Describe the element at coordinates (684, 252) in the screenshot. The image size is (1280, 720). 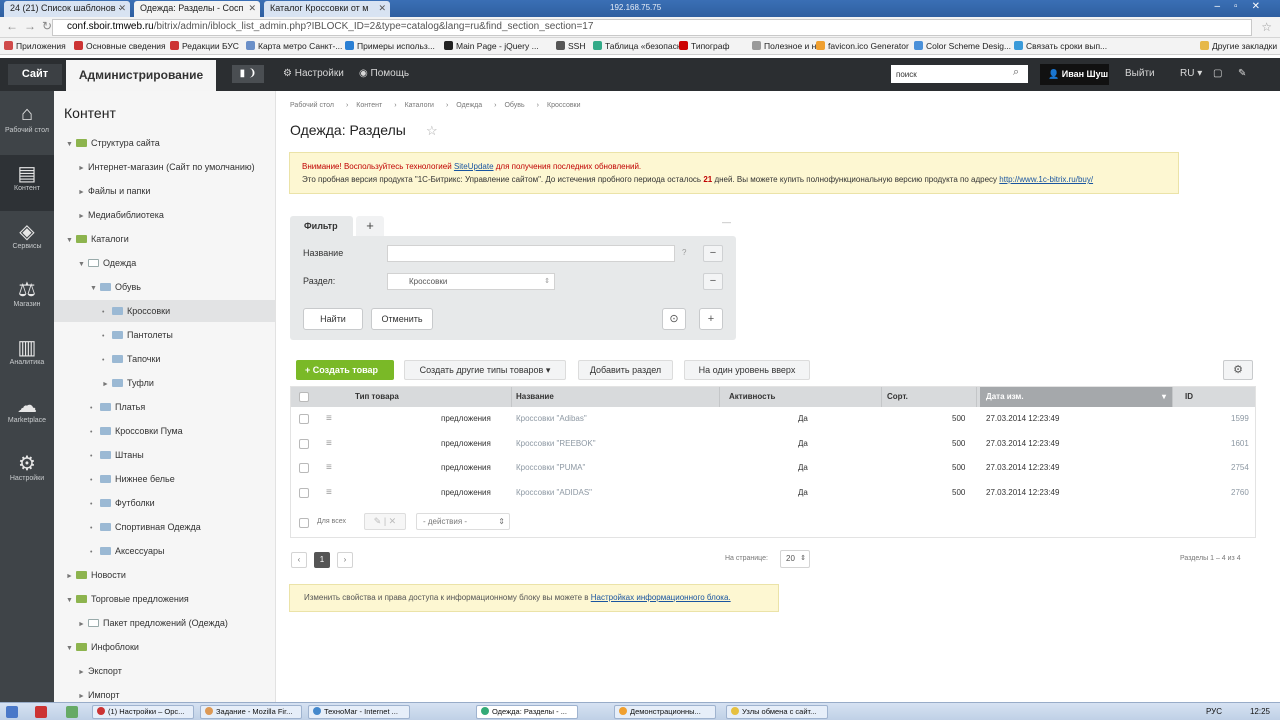
I see `help-icon: ?` at that location.